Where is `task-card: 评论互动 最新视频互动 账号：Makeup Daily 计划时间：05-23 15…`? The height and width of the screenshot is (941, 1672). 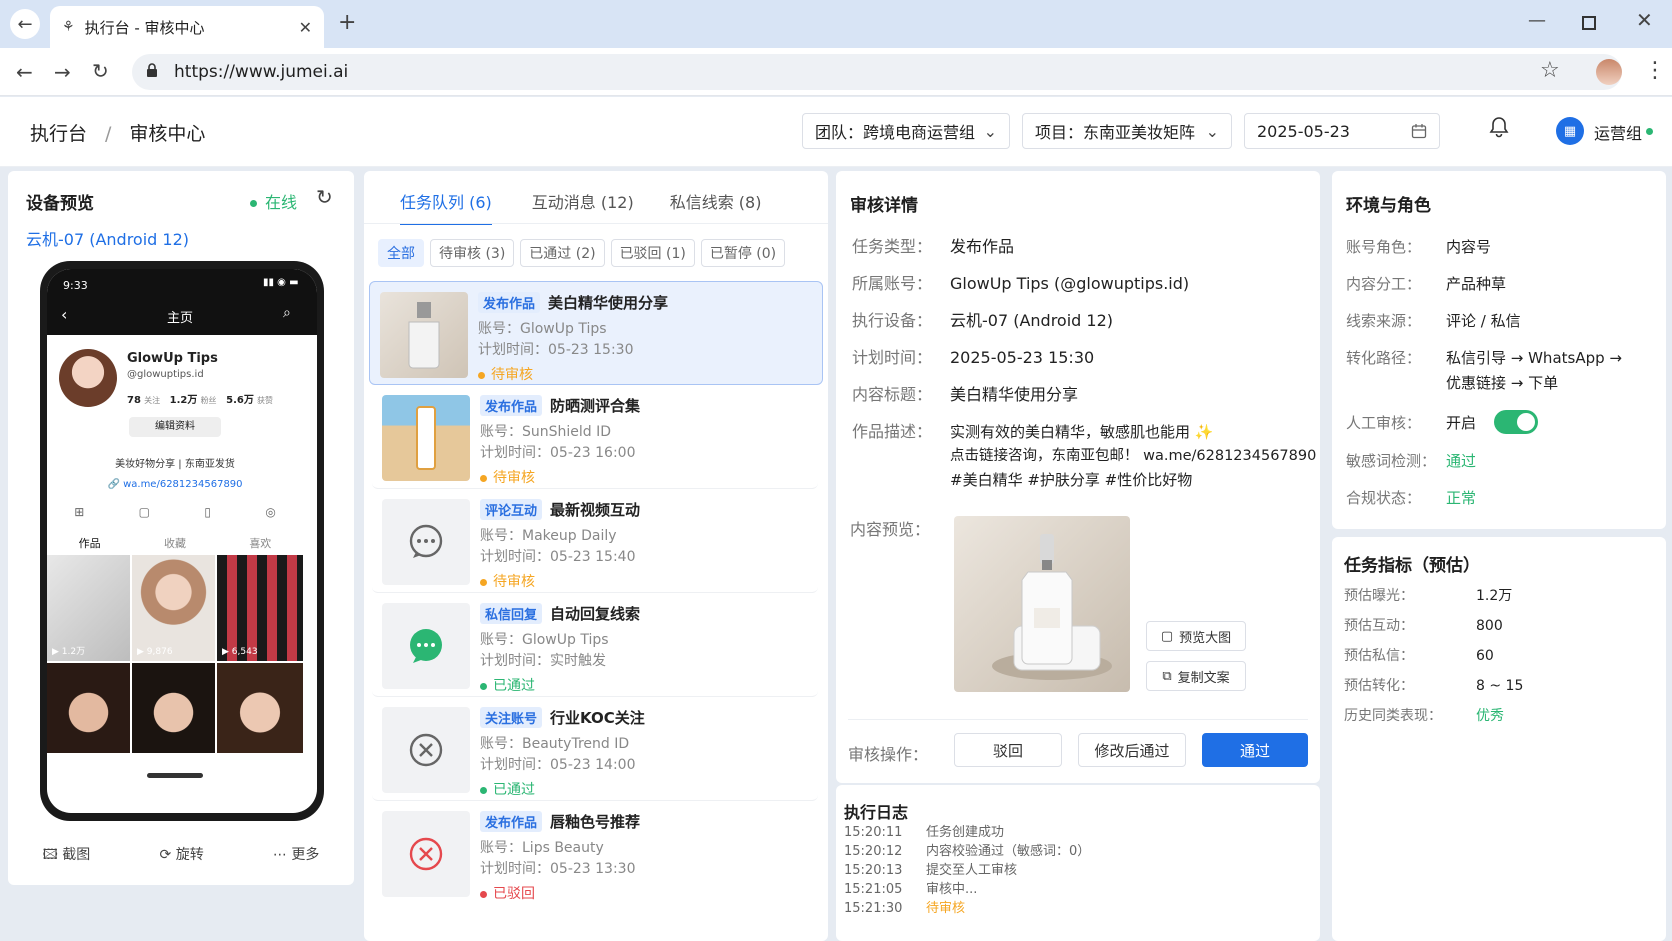 task-card: 评论互动 最新视频互动 账号：Makeup Daily 计划时间：05-23 15… is located at coordinates (595, 541).